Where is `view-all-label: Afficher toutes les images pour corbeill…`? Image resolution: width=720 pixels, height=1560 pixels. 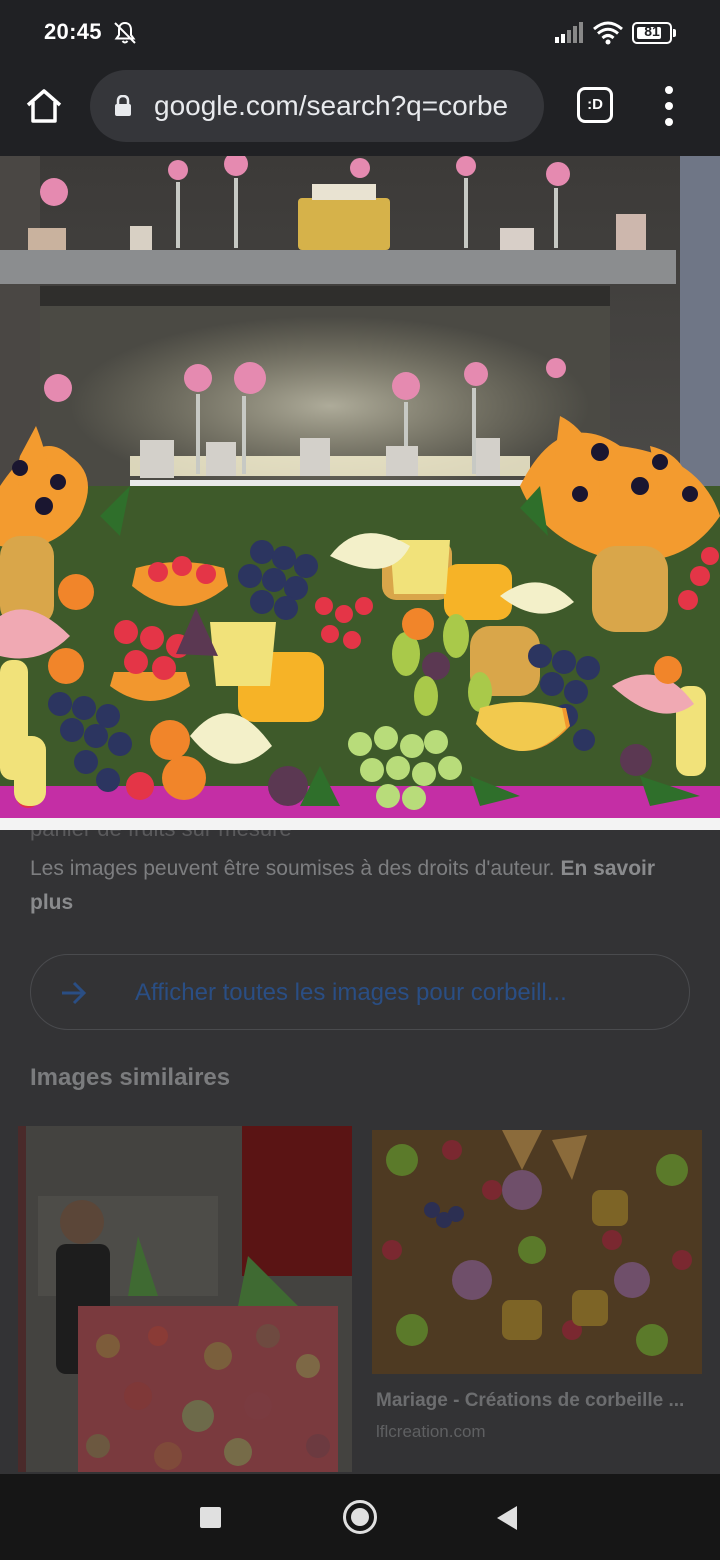 view-all-label: Afficher toutes les images pour corbeill… is located at coordinates (351, 992).